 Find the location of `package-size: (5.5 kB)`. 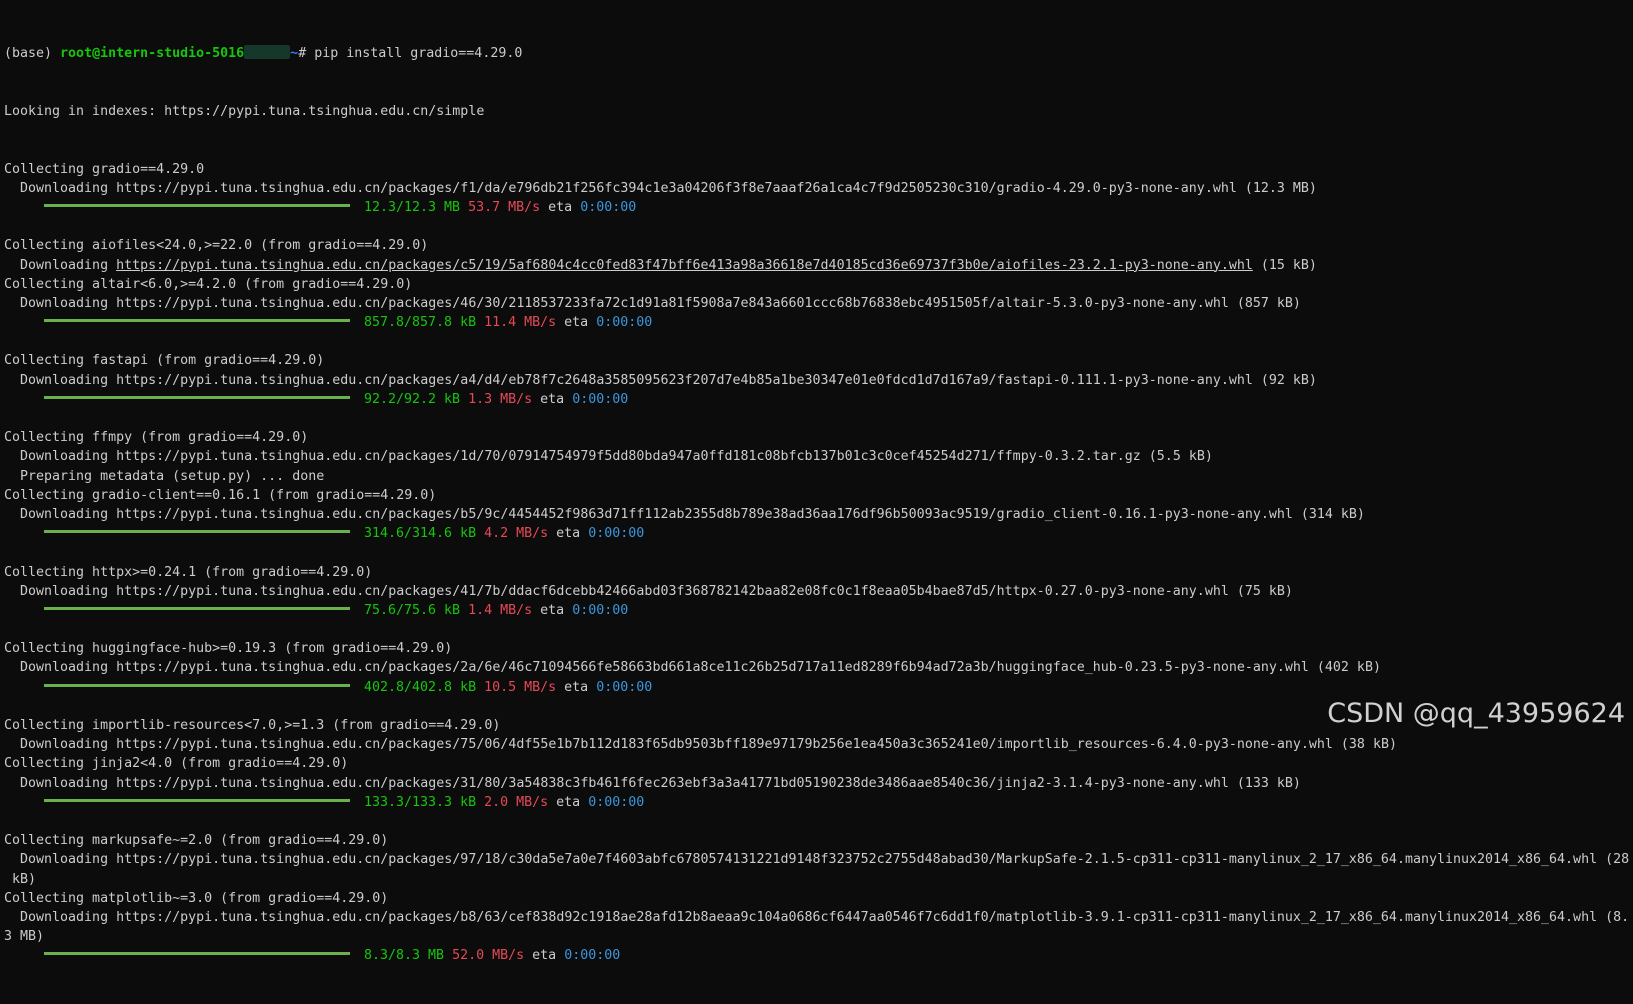

package-size: (5.5 kB) is located at coordinates (1180, 457).